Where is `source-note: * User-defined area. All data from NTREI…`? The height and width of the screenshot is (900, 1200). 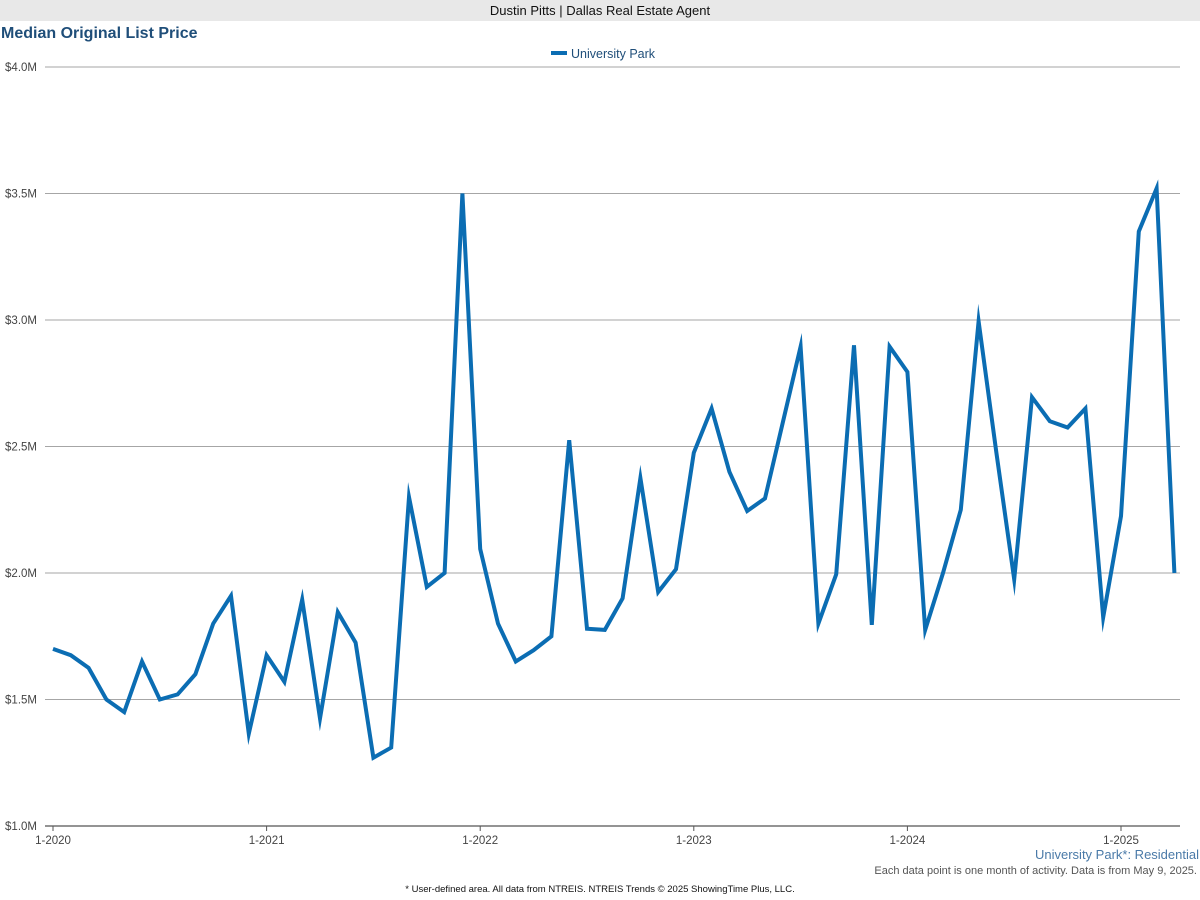 source-note: * User-defined area. All data from NTREI… is located at coordinates (600, 889).